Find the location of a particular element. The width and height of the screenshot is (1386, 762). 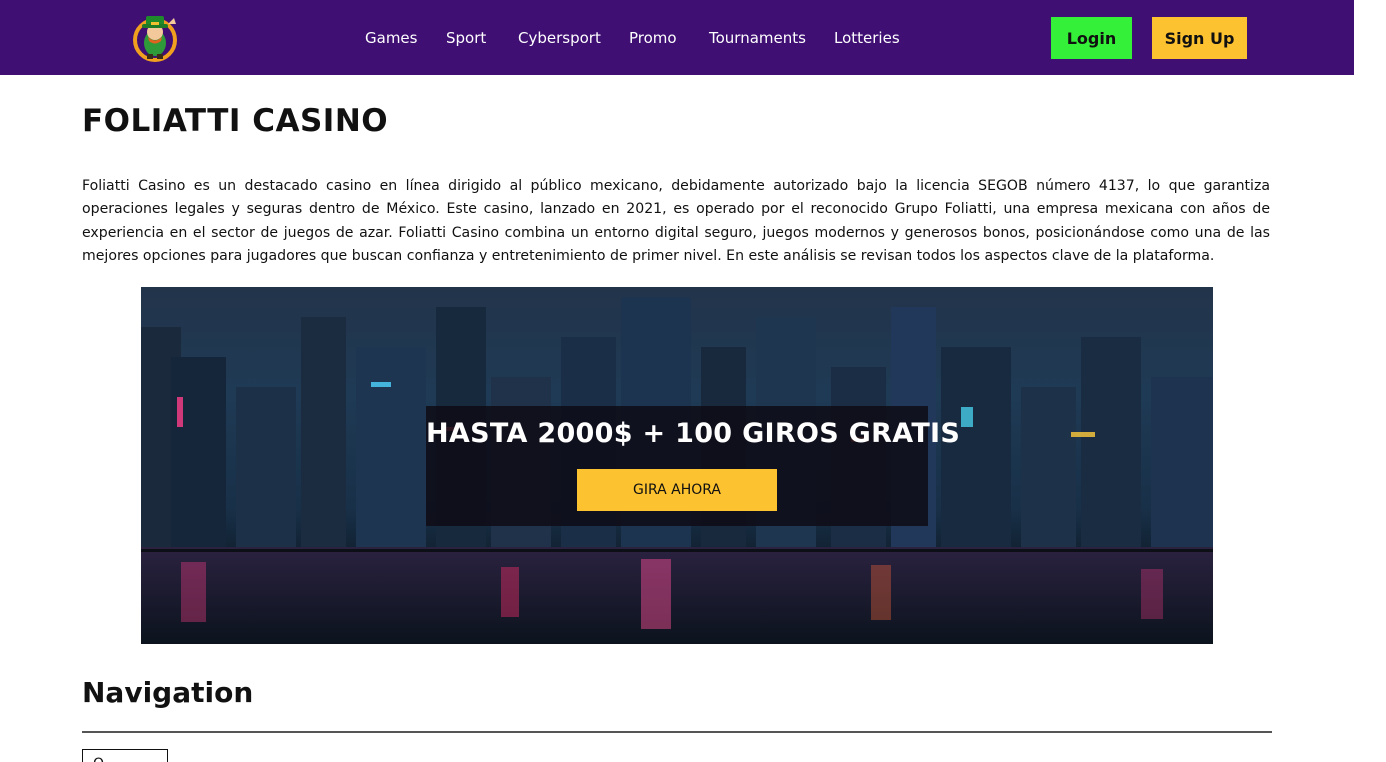

signup-button: Sign Up is located at coordinates (1199, 38).